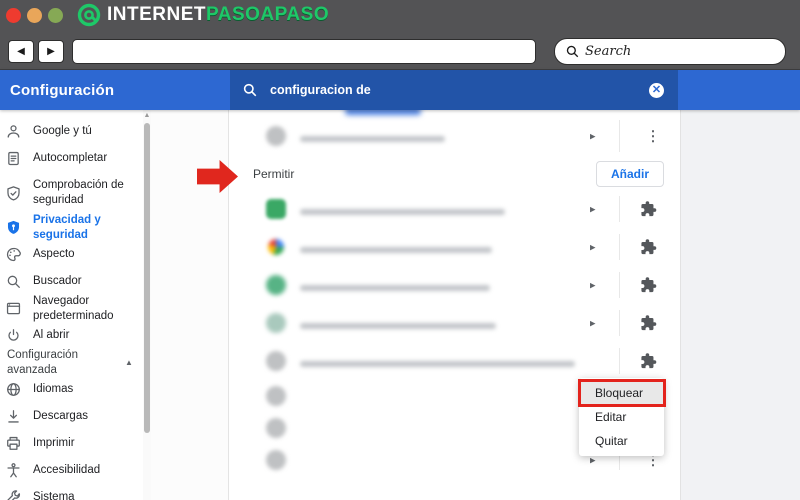 The width and height of the screenshot is (800, 500). Describe the element at coordinates (54, 254) in the screenshot. I see `sidebar-item-label: Aspecto` at that location.